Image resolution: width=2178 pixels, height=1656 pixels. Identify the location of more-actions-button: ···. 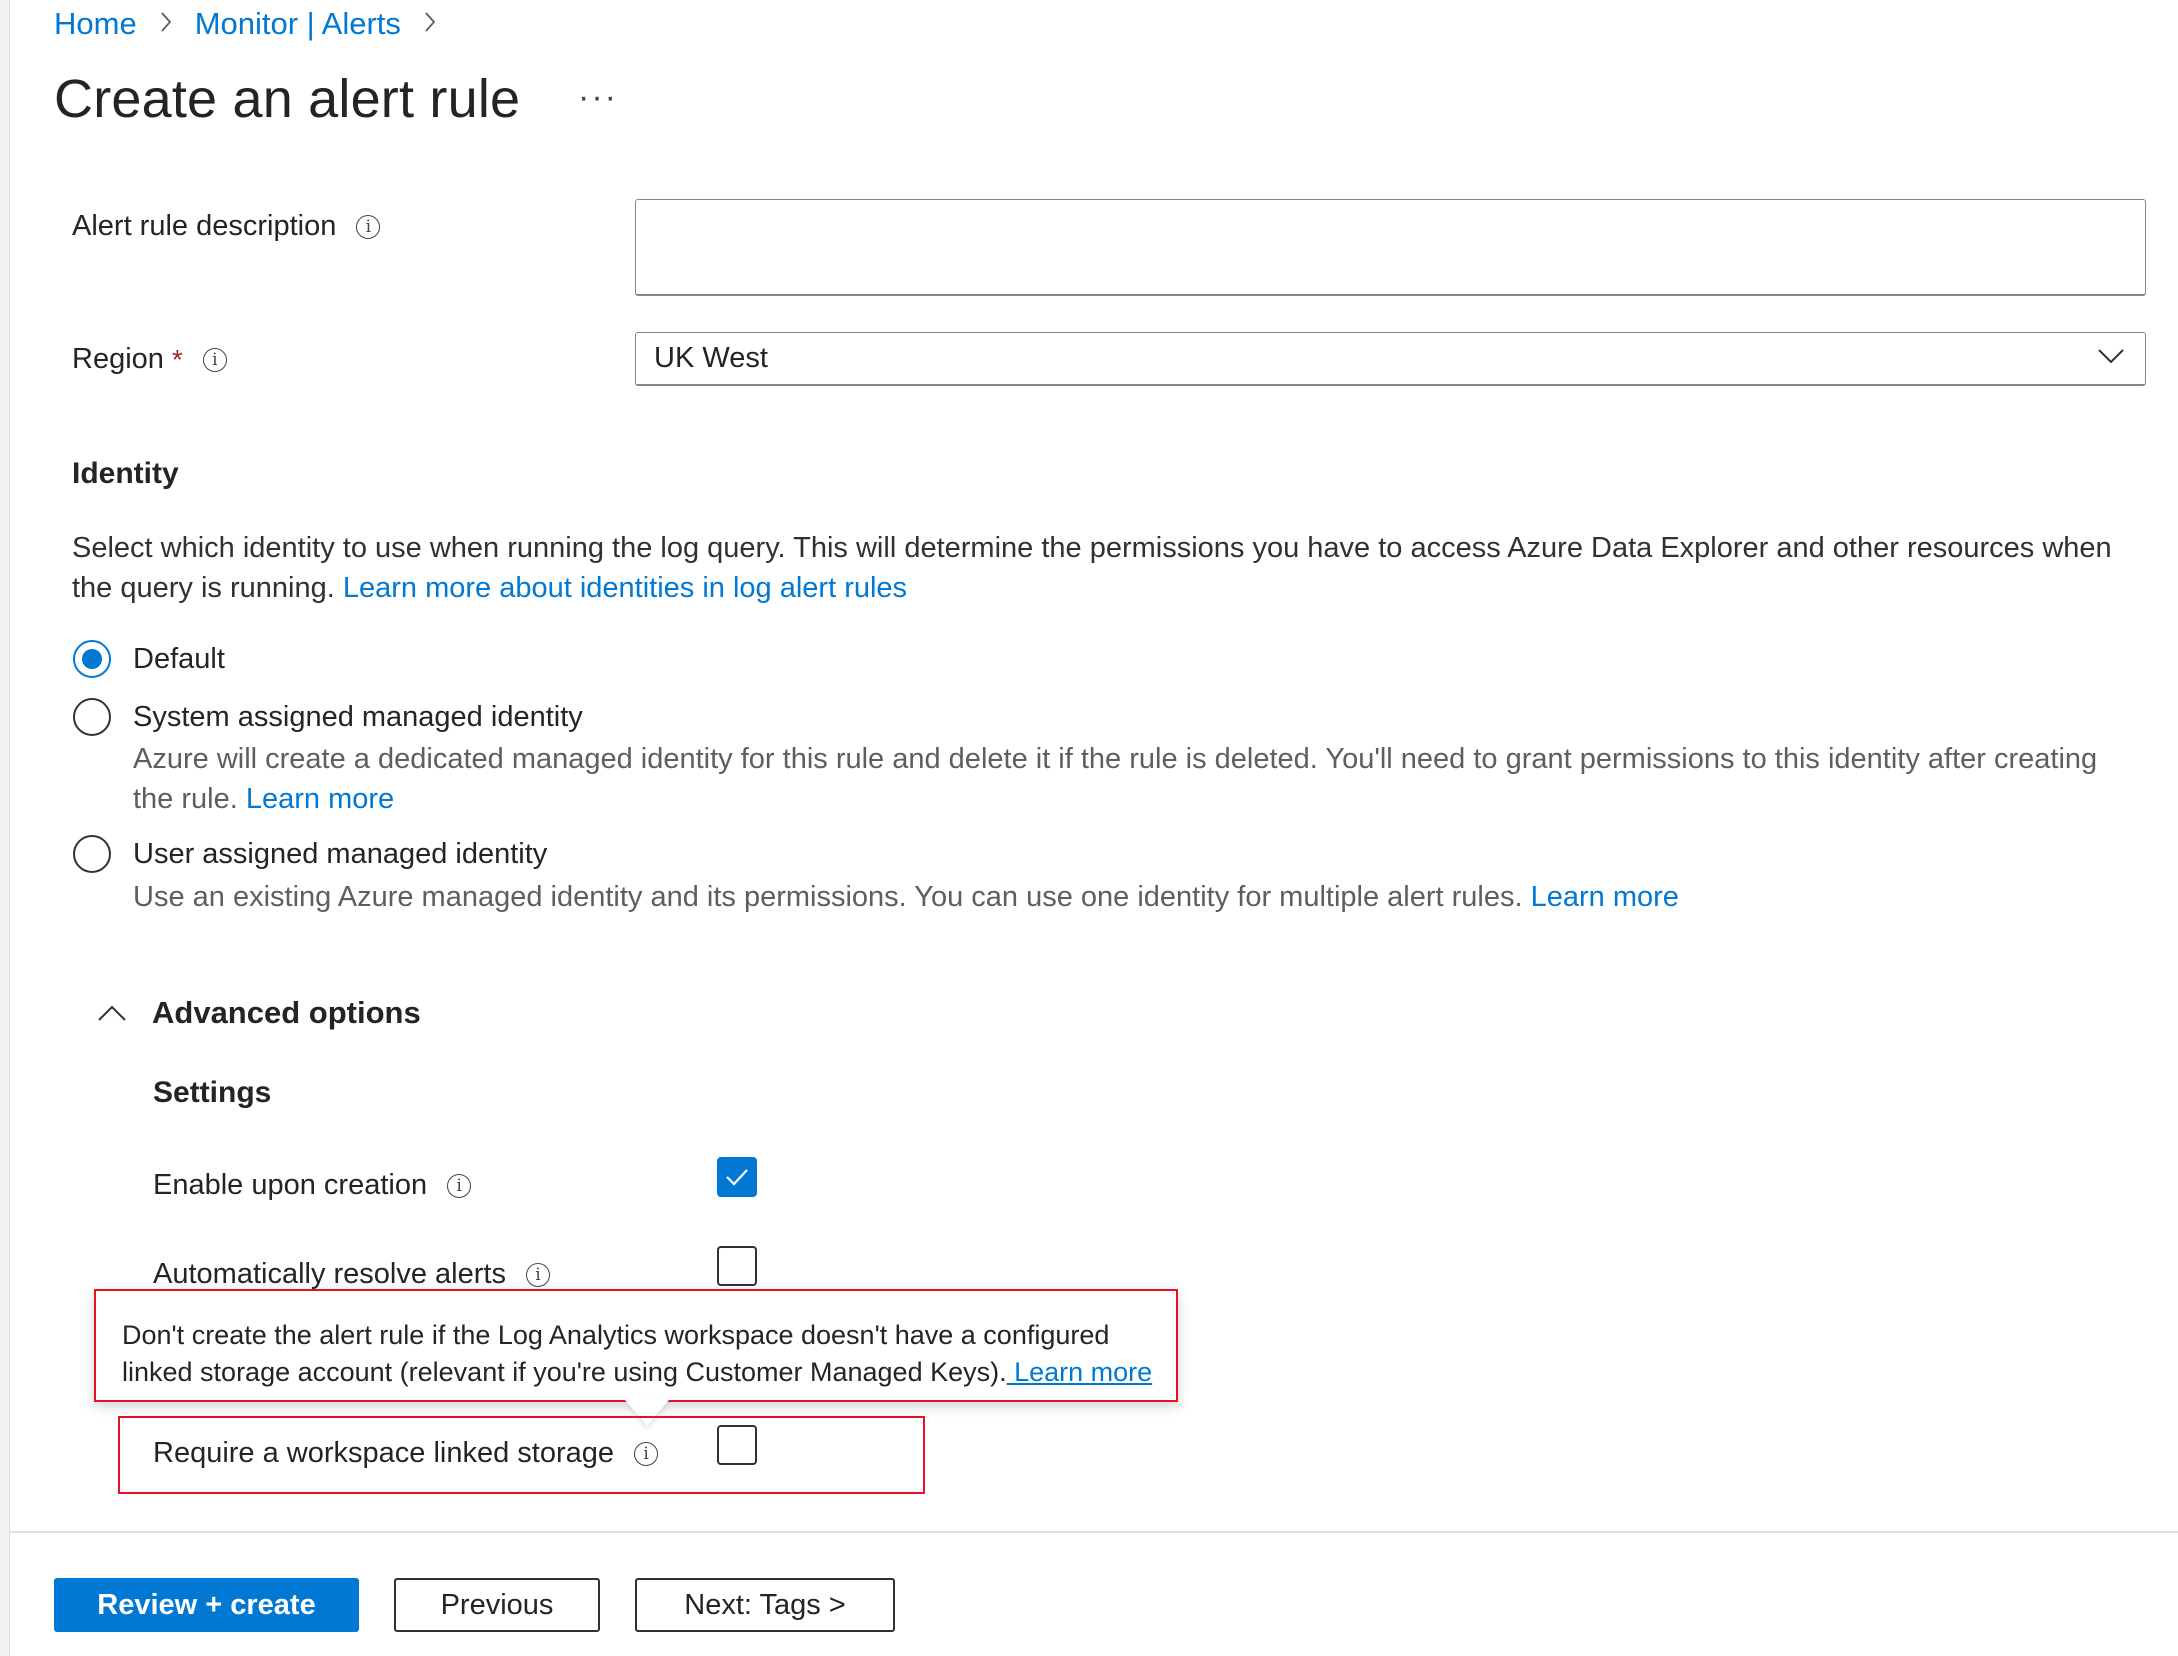
(598, 97).